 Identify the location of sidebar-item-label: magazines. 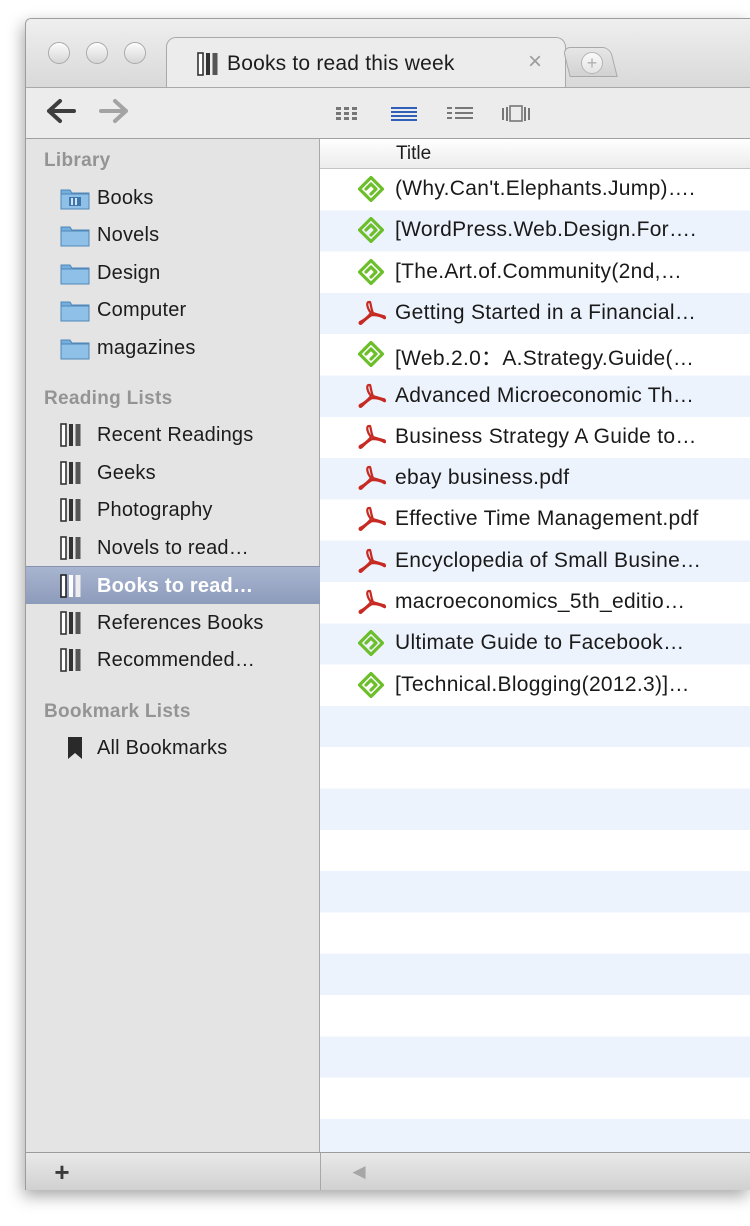
(146, 348).